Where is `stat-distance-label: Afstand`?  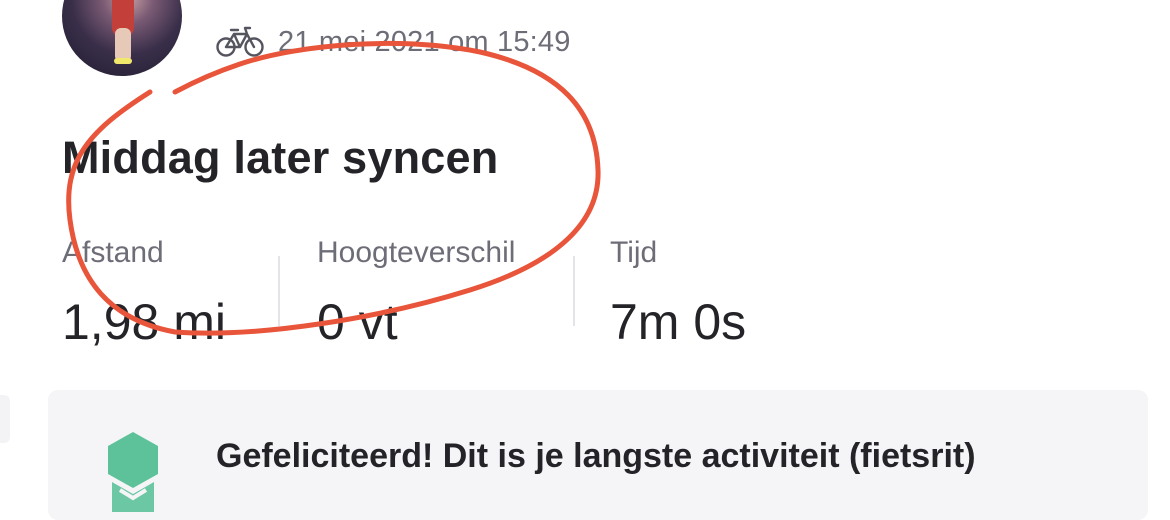
stat-distance-label: Afstand is located at coordinates (113, 252).